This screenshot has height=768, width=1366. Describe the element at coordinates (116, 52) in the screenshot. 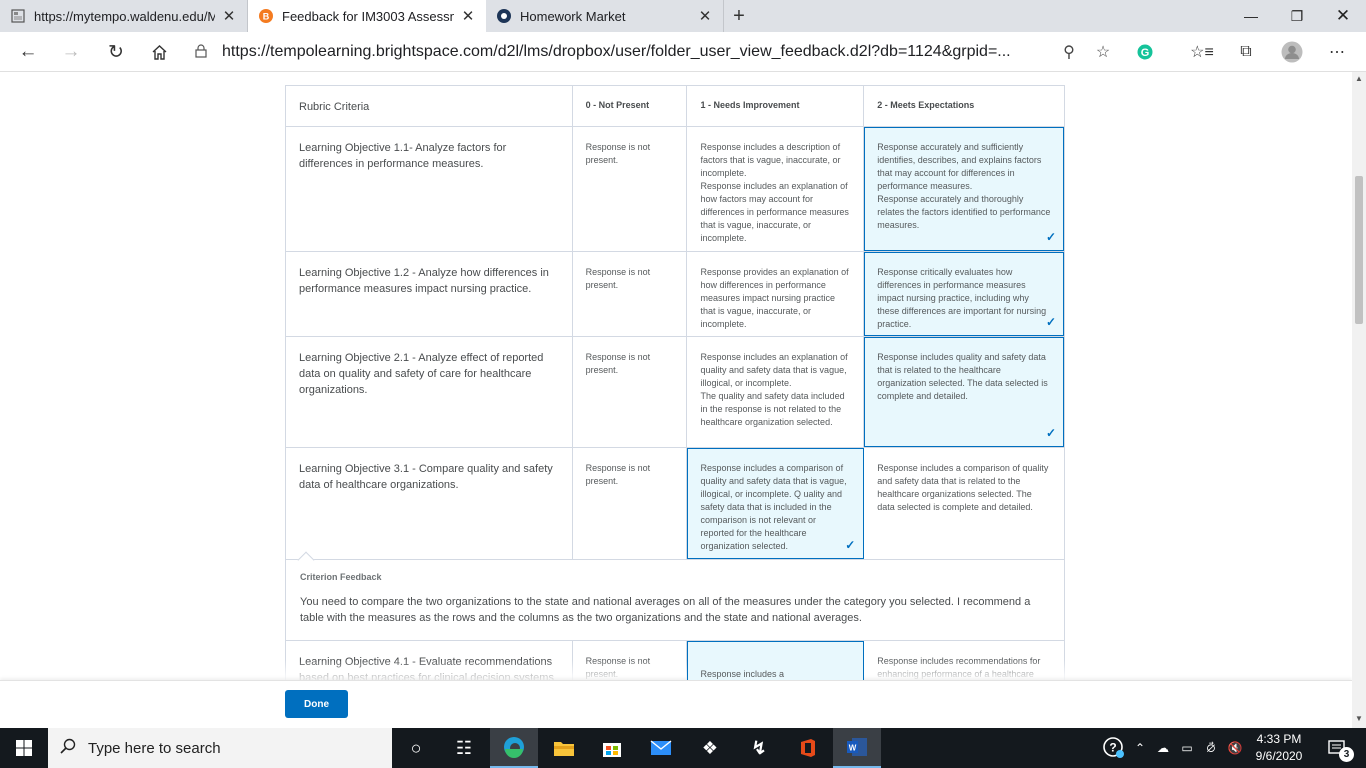

I see `refresh-icon: ↻` at that location.